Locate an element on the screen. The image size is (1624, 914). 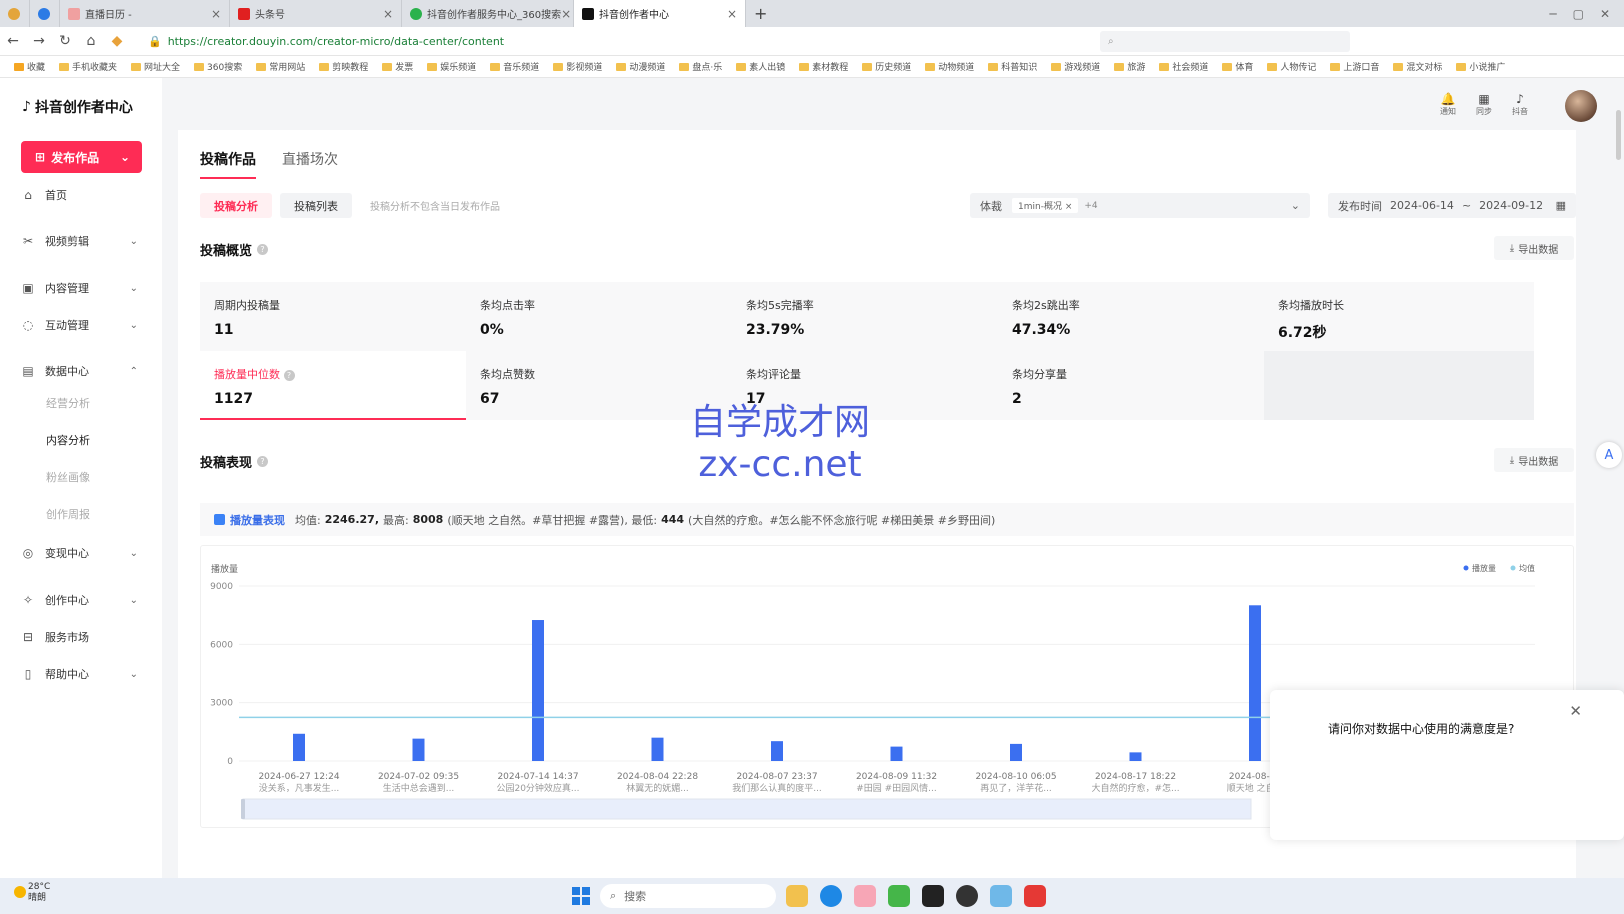
wechat-icon is located at coordinates (865, 896).